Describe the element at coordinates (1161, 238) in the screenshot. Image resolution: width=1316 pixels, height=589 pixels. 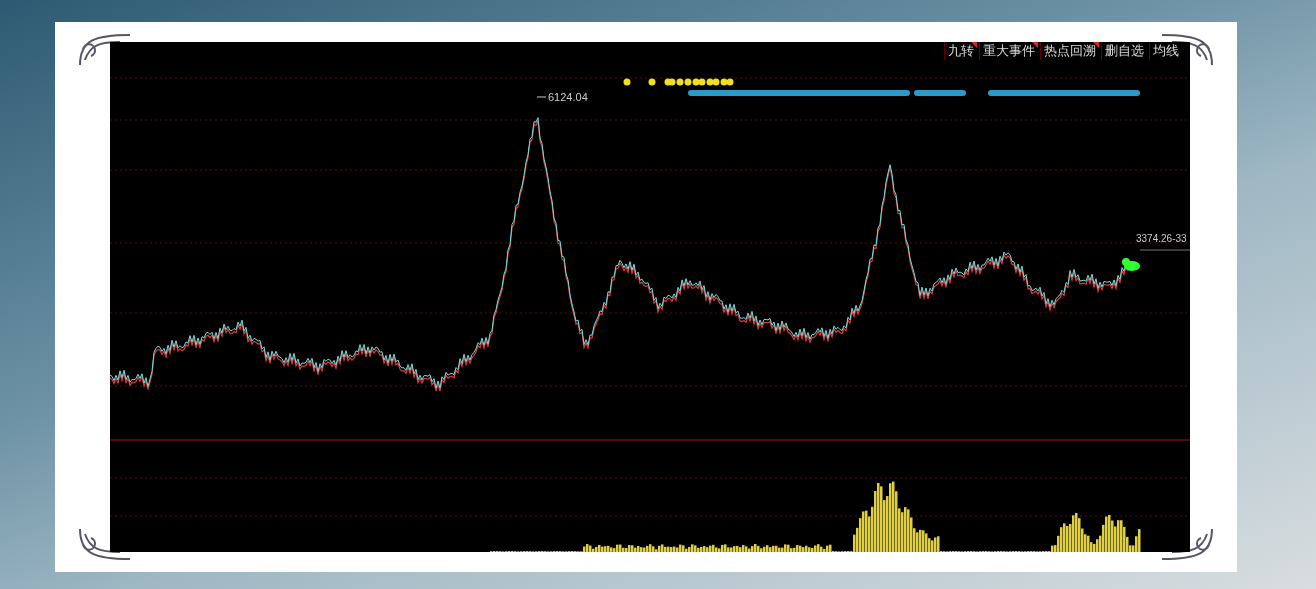
I see `last-price-label: 3374.26-33` at that location.